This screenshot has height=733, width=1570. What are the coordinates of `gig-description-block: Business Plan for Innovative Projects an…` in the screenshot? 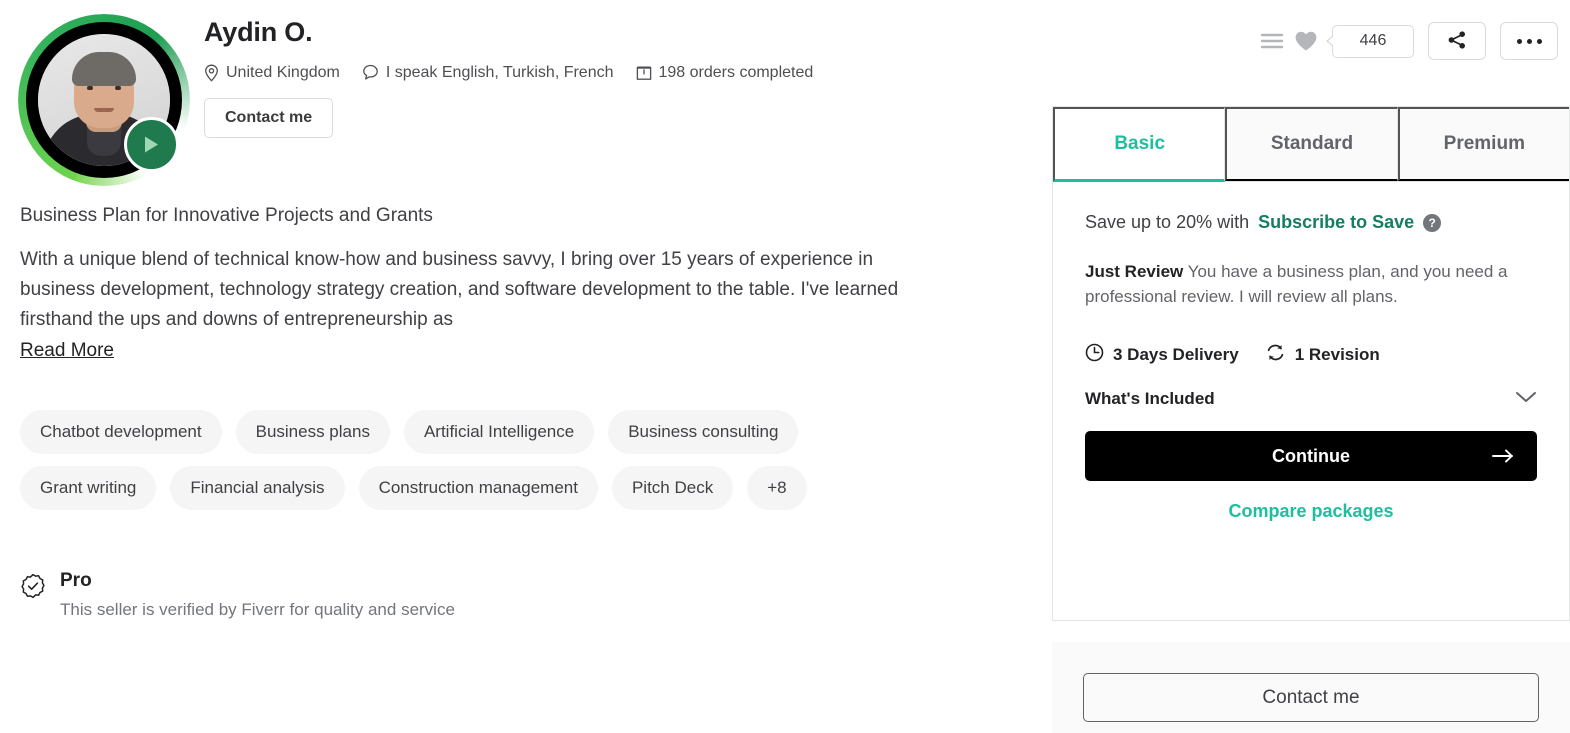 It's located at (470, 283).